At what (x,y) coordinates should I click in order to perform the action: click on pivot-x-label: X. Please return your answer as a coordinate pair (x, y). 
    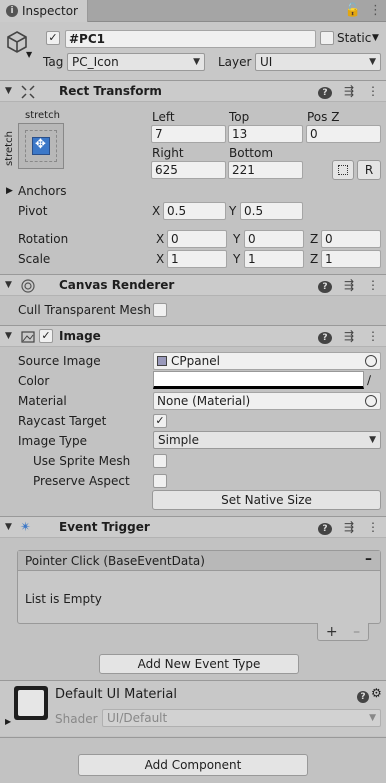
    Looking at the image, I should click on (156, 211).